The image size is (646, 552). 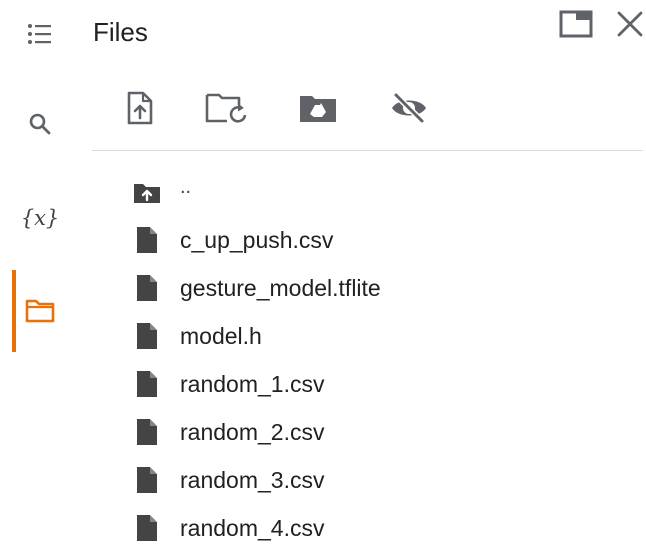 I want to click on close-icon, so click(x=630, y=26).